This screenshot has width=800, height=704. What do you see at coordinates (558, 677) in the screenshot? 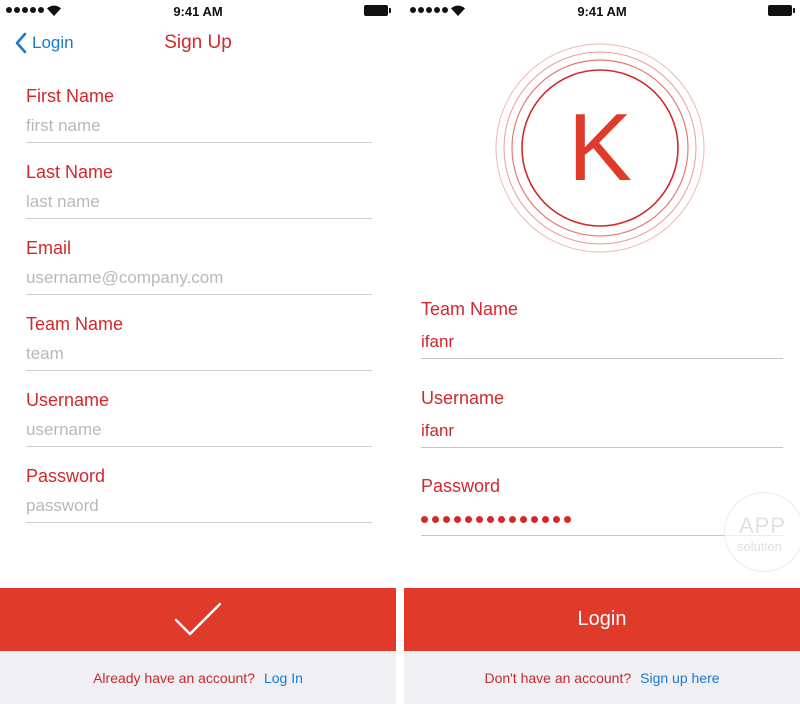
I see `footer-prompt: Don't have an account?` at bounding box center [558, 677].